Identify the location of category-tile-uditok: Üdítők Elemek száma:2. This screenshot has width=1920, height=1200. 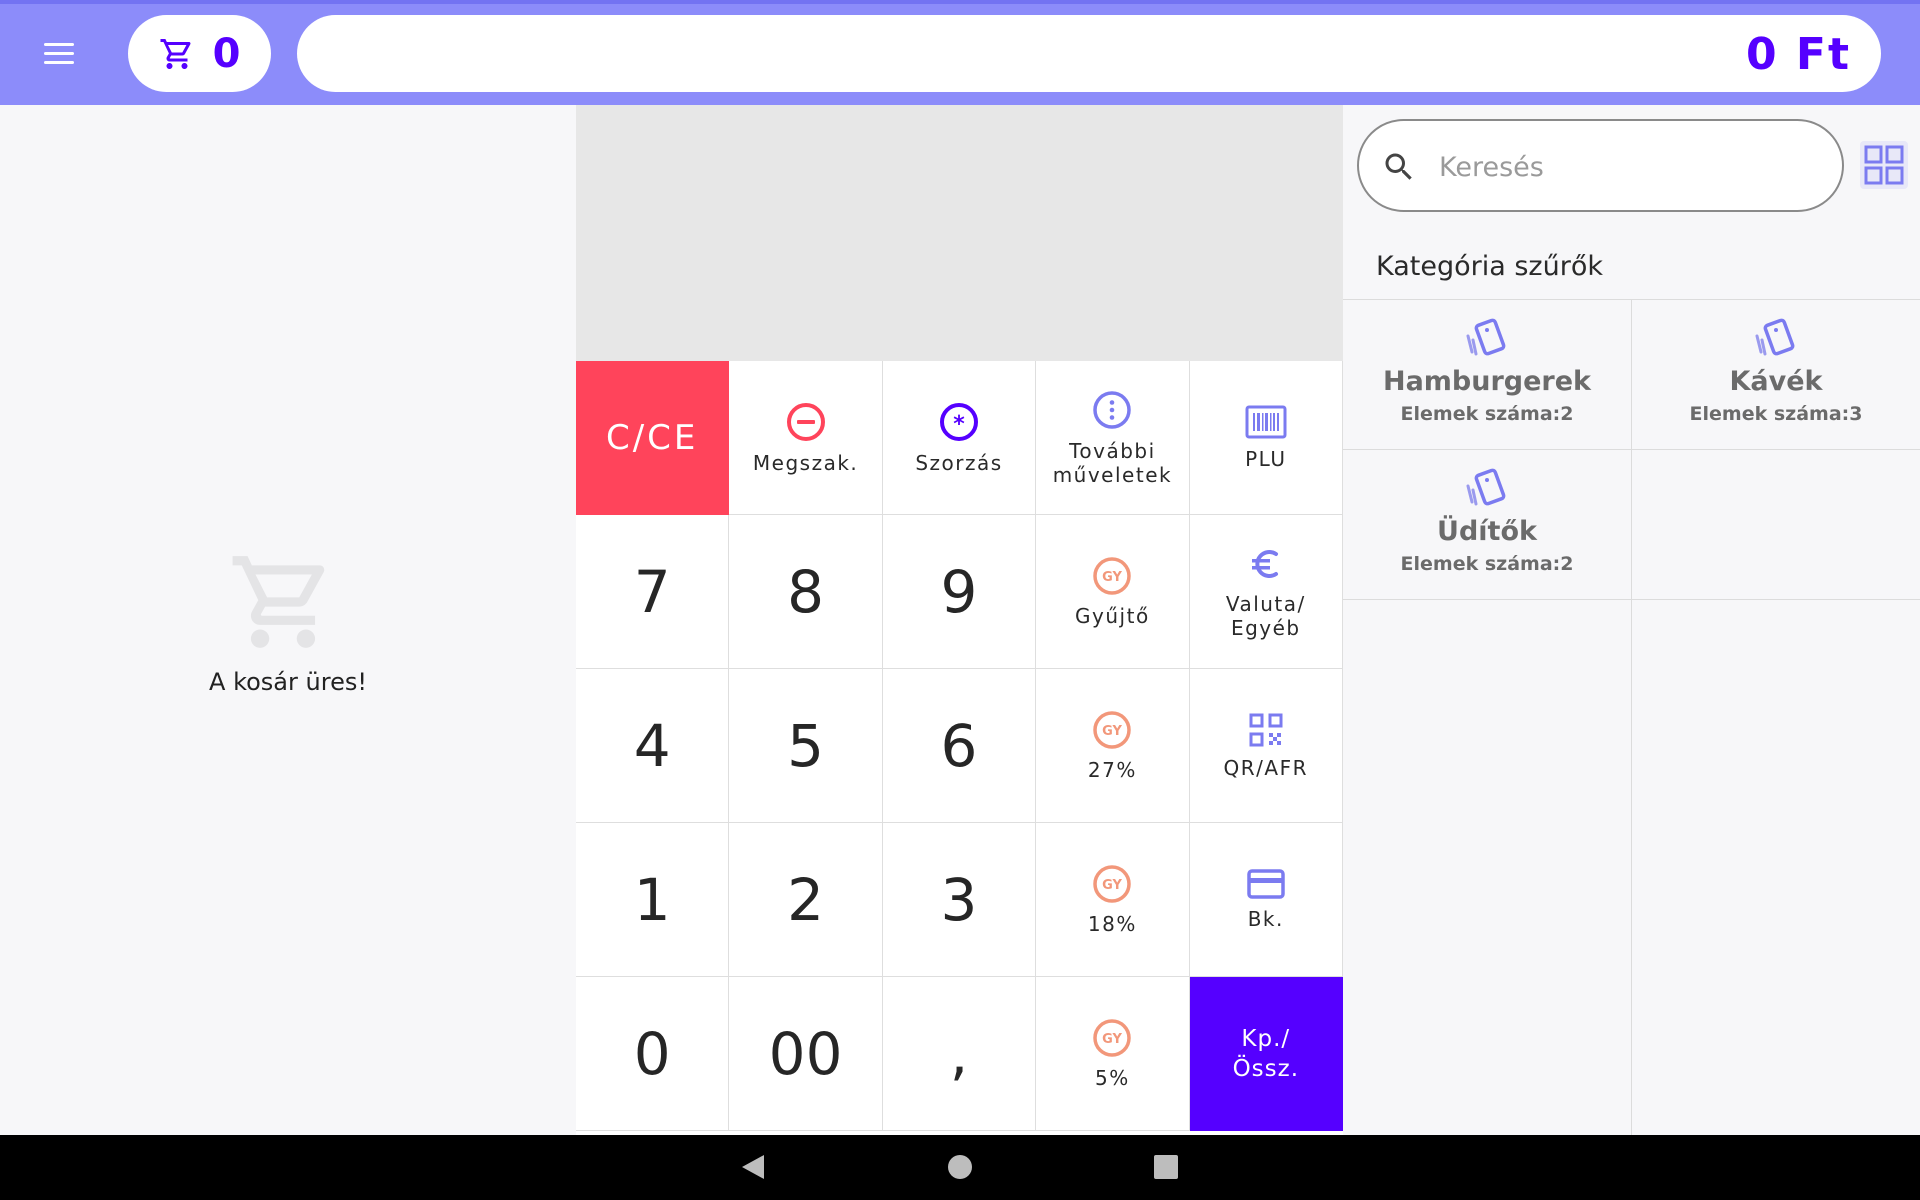
(1487, 525).